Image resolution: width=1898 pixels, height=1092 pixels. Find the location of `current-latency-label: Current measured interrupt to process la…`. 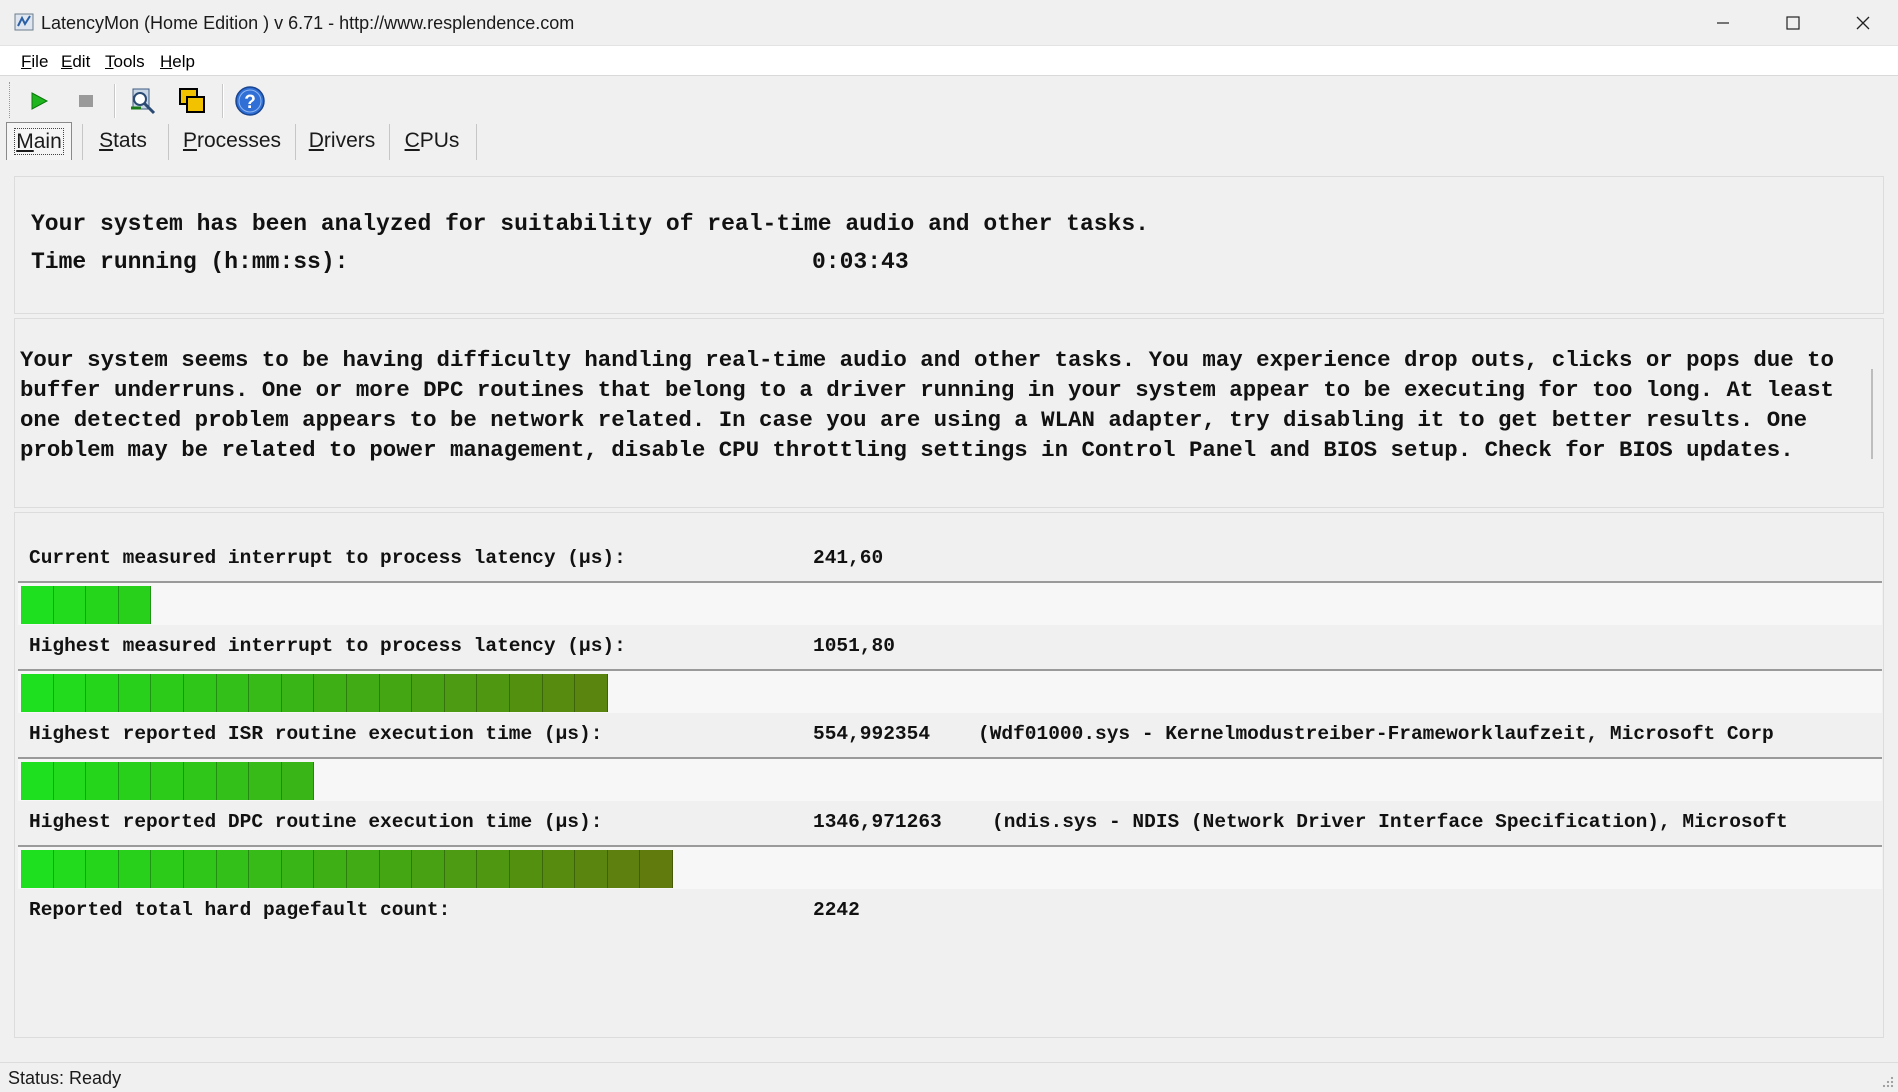

current-latency-label: Current measured interrupt to process la… is located at coordinates (327, 558).